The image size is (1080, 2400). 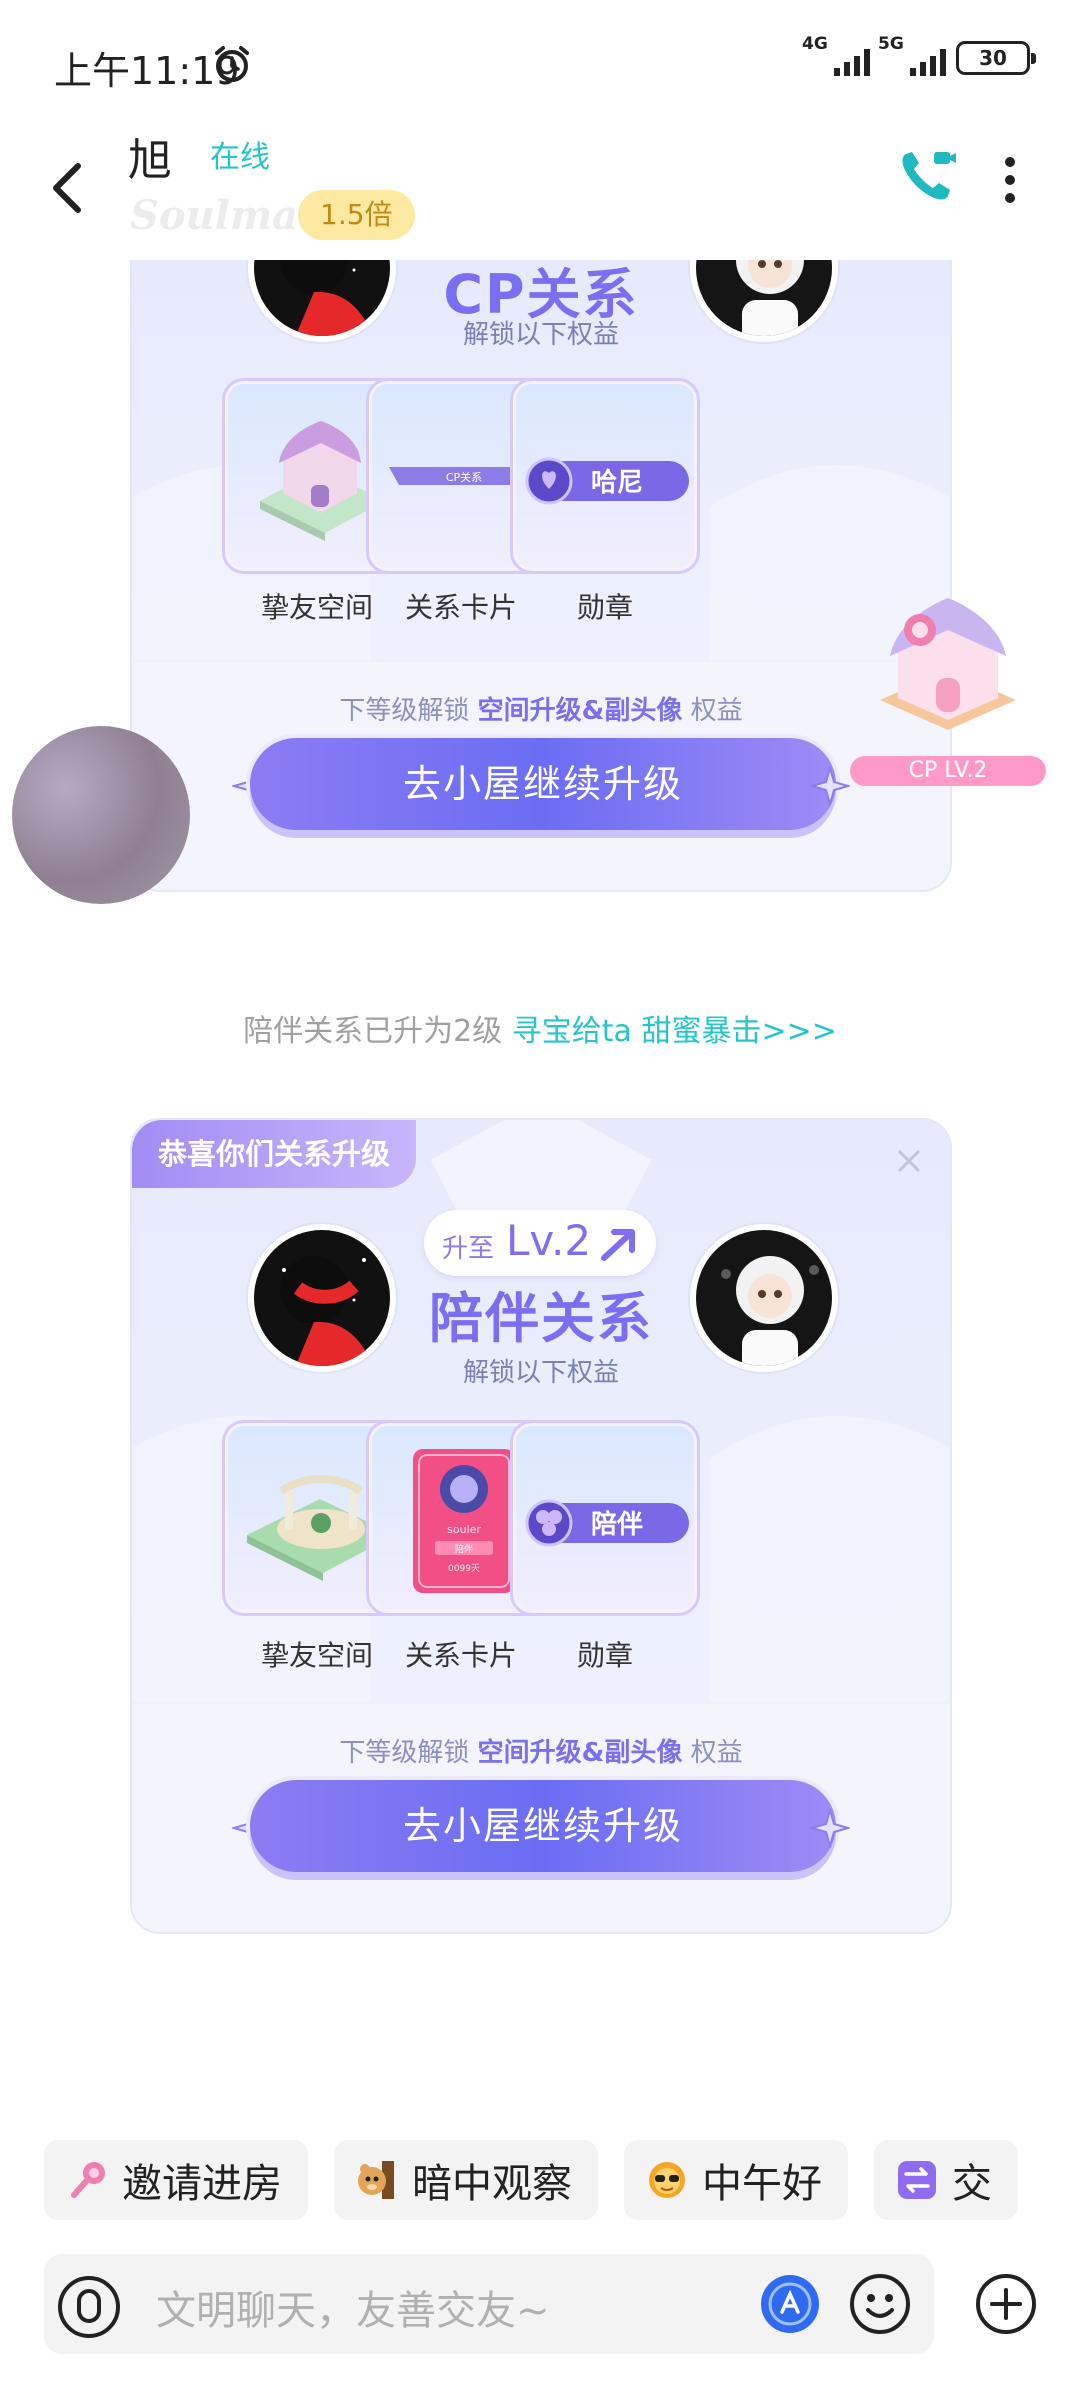 What do you see at coordinates (667, 2180) in the screenshot?
I see `sun-sunglasses-icon` at bounding box center [667, 2180].